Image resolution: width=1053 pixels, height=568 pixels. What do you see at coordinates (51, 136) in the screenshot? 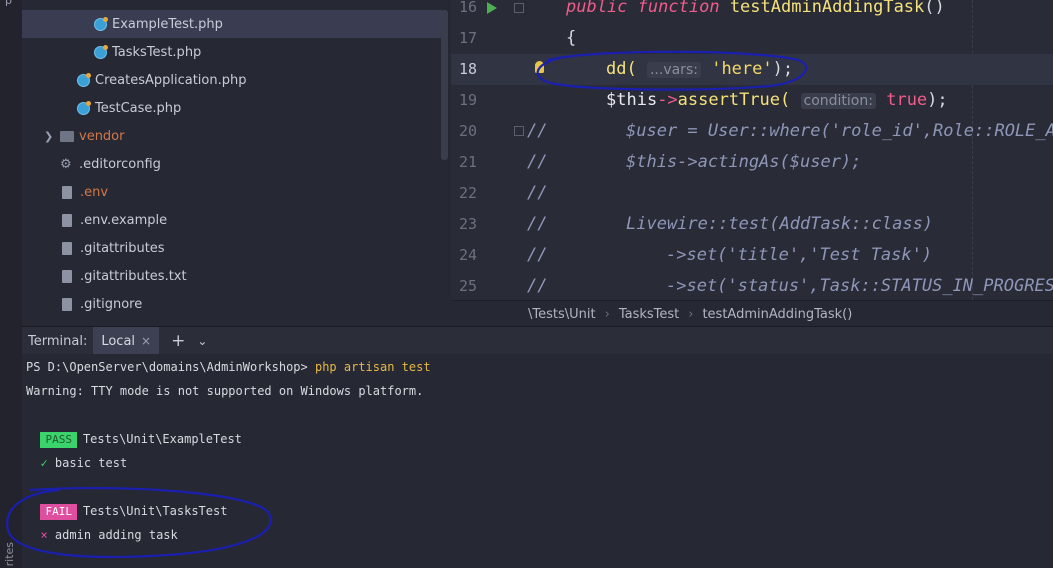
I see `chevron-right-icon: ❯` at bounding box center [51, 136].